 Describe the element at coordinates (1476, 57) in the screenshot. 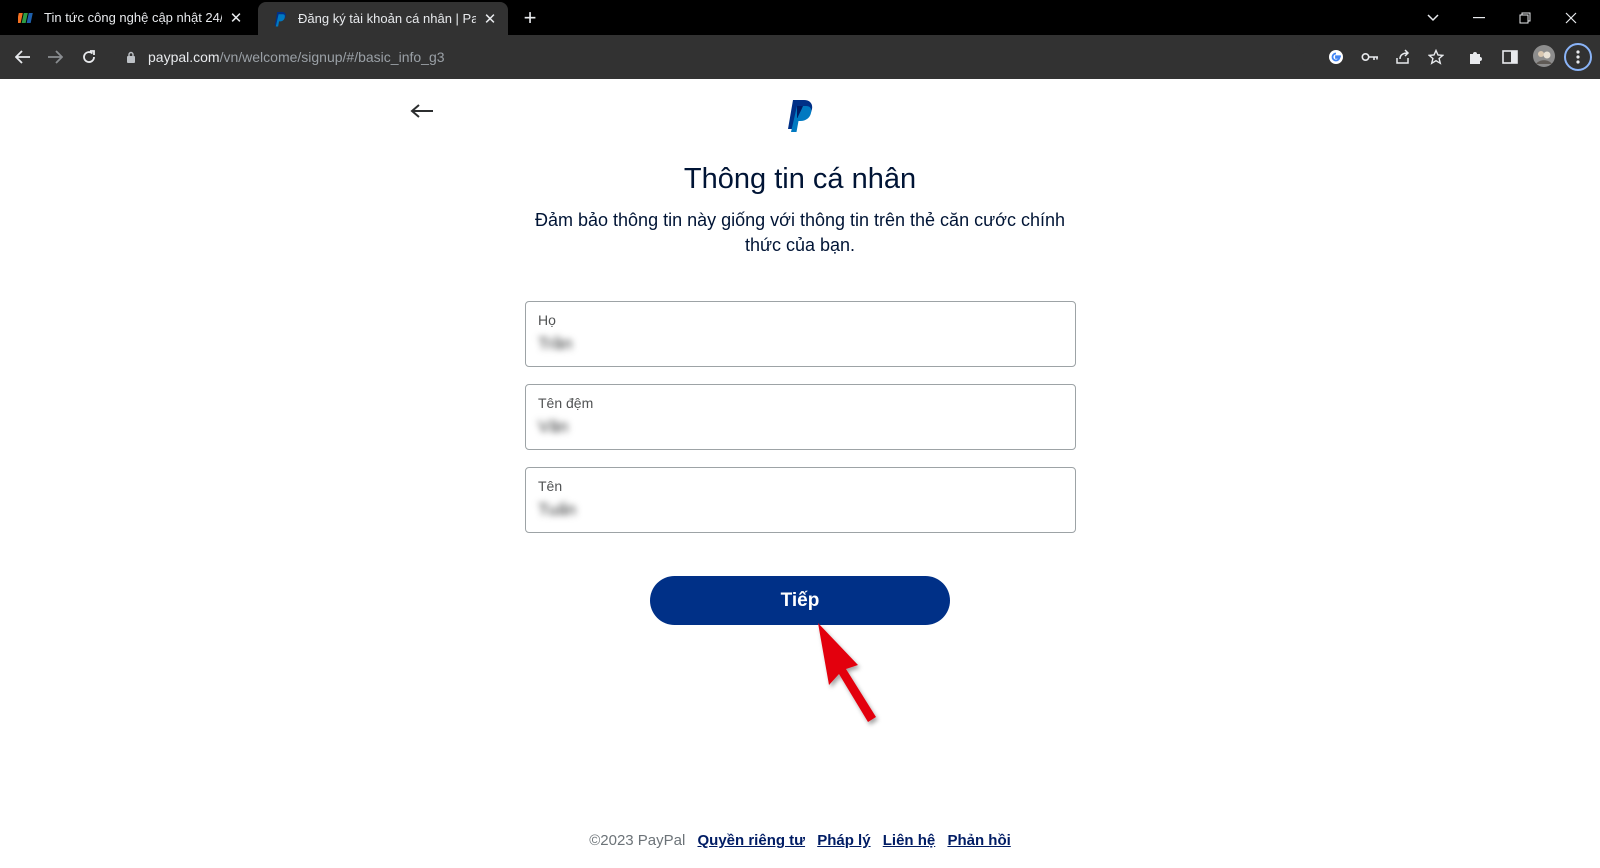

I see `puzzle-icon` at that location.